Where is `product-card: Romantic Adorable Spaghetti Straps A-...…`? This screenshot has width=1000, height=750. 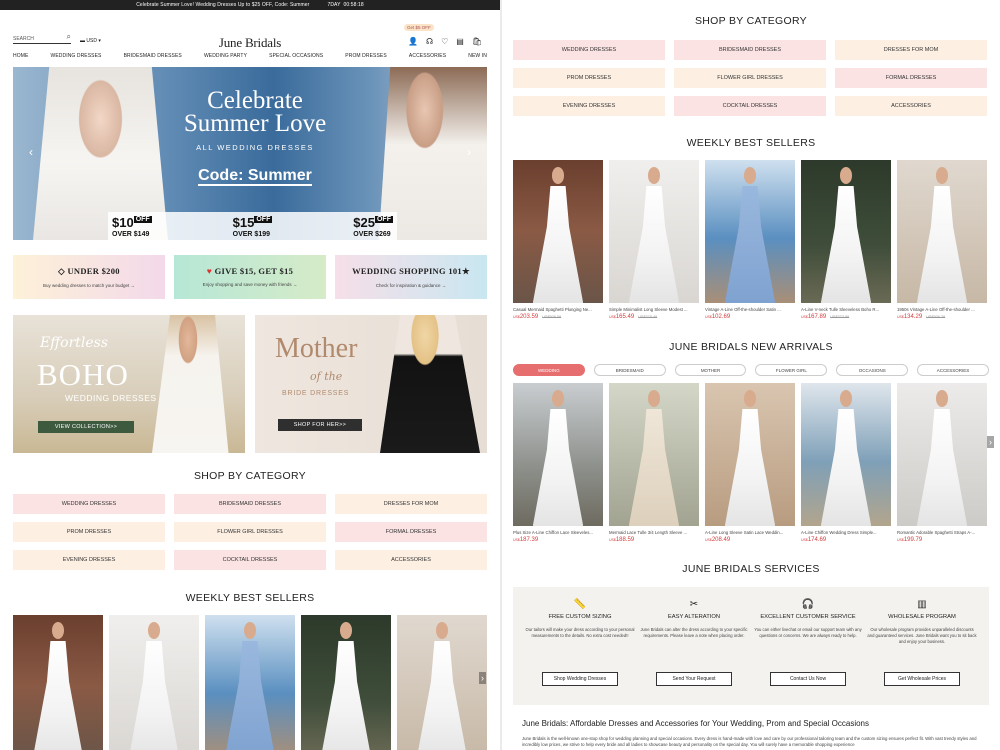 product-card: Romantic Adorable Spaghetti Straps A-...… is located at coordinates (942, 463).